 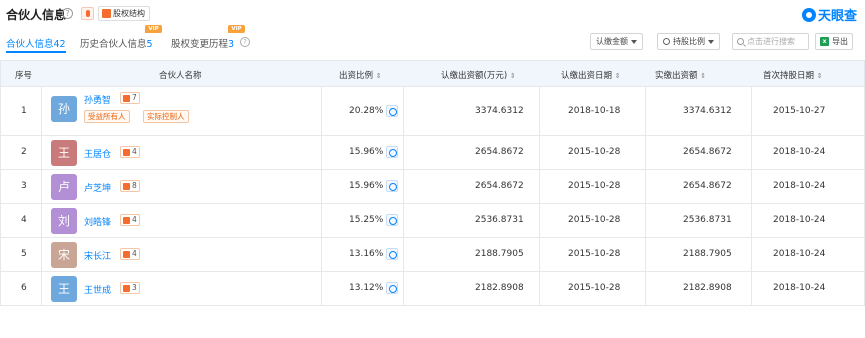 I want to click on tab-count: 42, so click(x=59, y=44).